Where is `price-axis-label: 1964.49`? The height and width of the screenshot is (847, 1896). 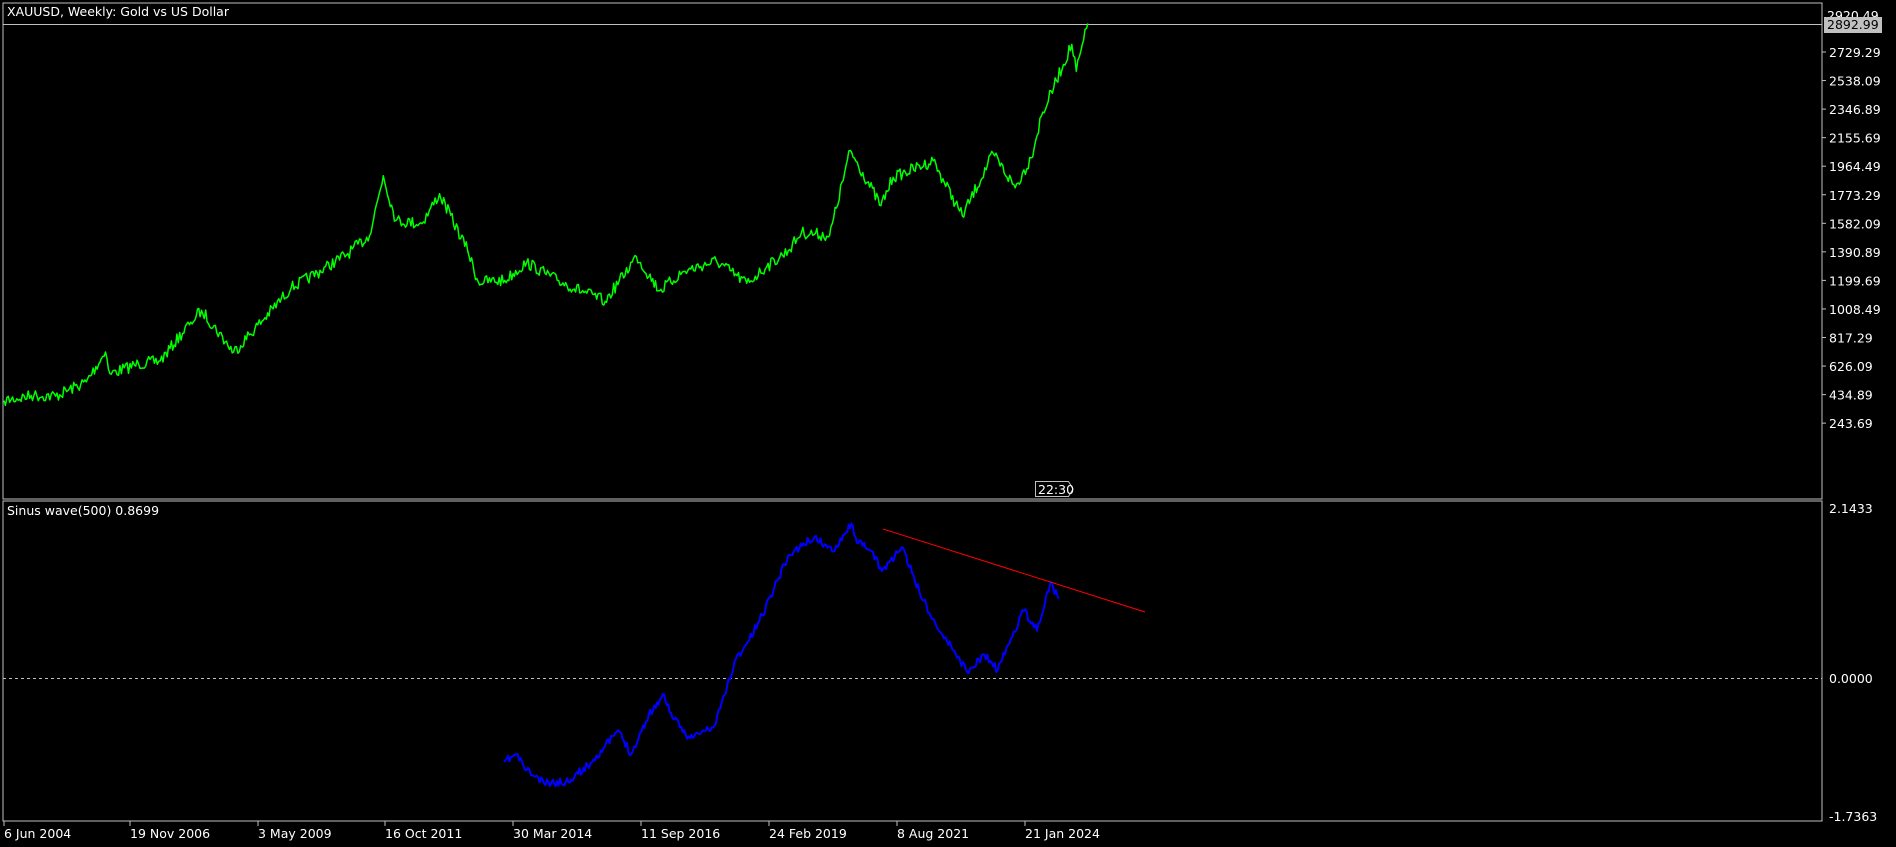
price-axis-label: 1964.49 is located at coordinates (1855, 166).